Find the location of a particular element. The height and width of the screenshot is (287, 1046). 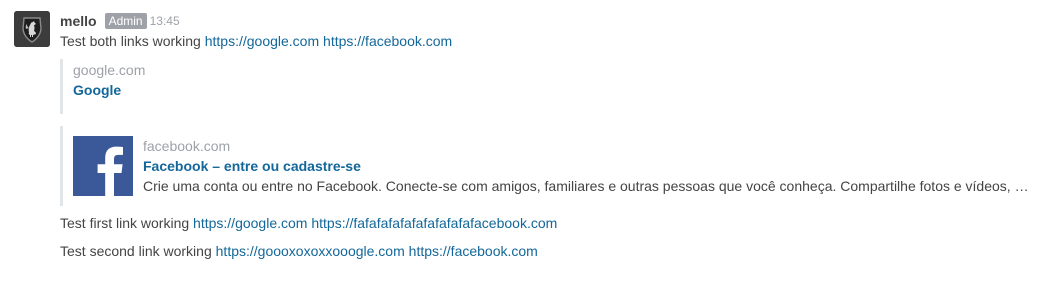

message-header: mello Admin 13:45 is located at coordinates (548, 21).